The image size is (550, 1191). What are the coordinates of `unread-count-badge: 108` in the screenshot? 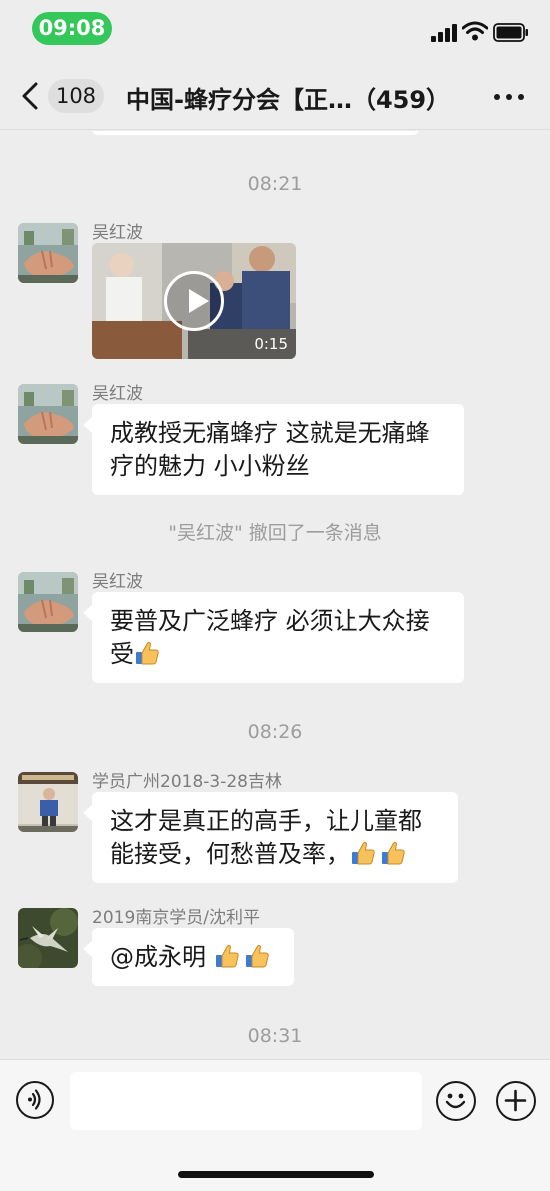 It's located at (76, 96).